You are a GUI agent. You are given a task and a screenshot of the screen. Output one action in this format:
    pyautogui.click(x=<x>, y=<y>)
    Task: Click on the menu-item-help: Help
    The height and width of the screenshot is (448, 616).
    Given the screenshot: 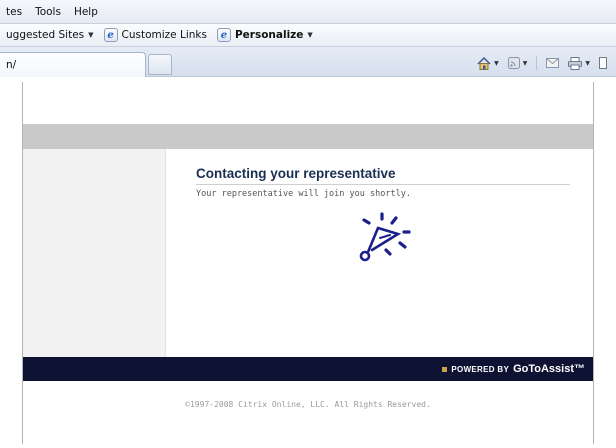 What is the action you would take?
    pyautogui.click(x=86, y=12)
    